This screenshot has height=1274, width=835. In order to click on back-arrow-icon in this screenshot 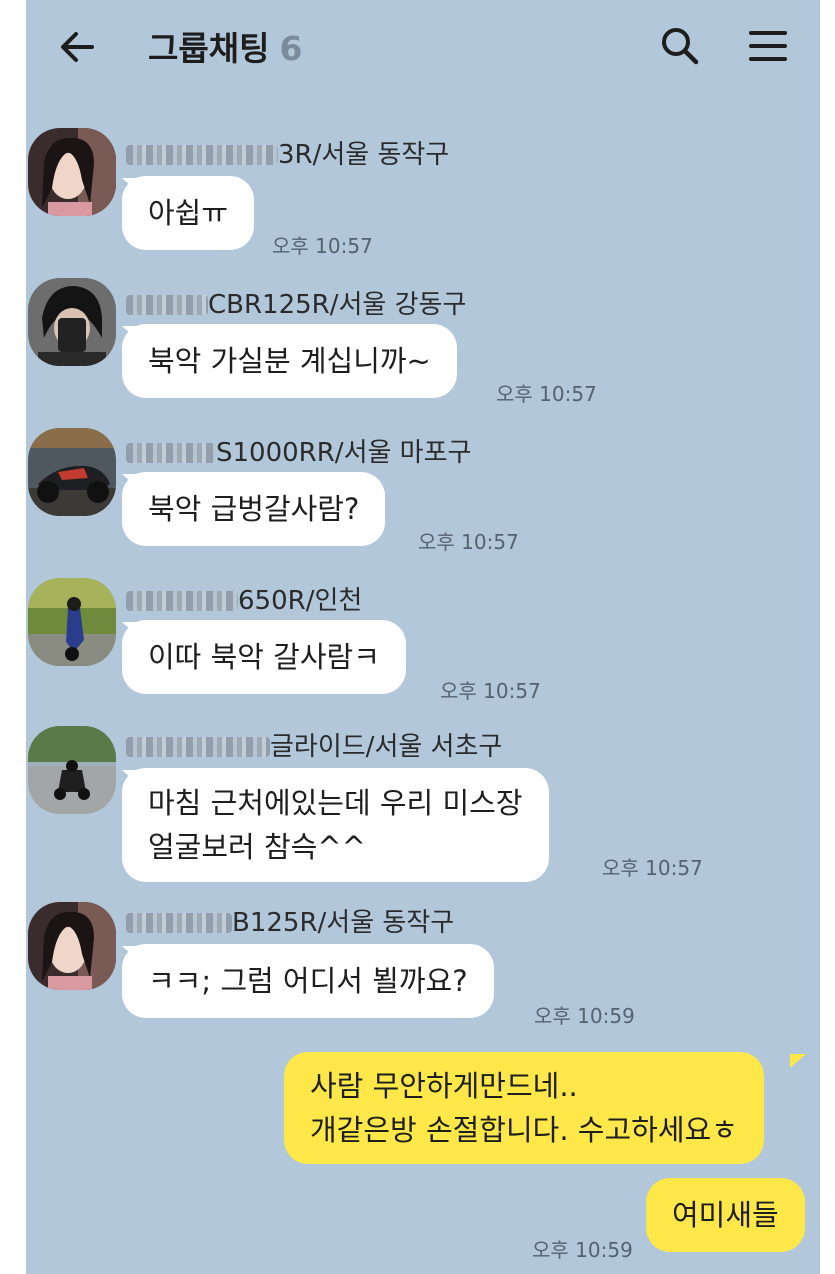, I will do `click(78, 47)`.